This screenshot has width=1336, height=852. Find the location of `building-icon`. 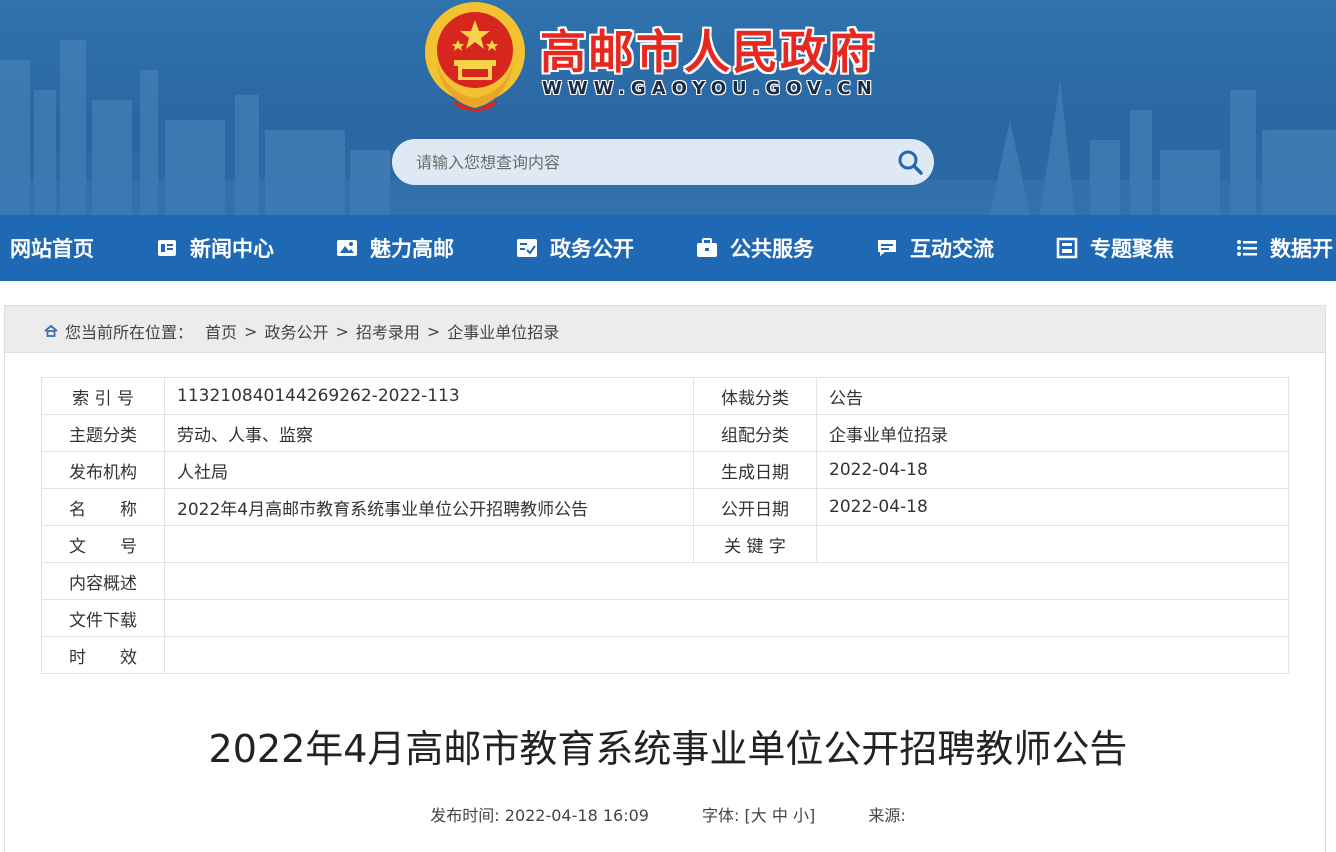

building-icon is located at coordinates (1067, 248).